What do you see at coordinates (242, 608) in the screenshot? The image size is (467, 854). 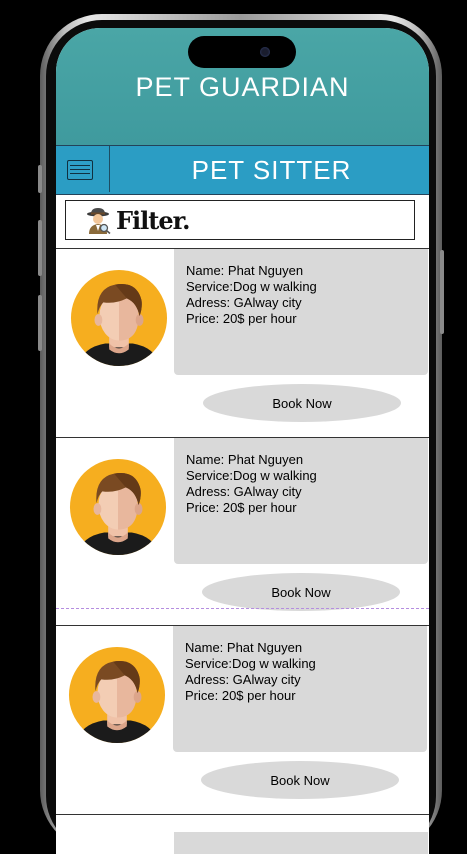 I see `guide-line` at bounding box center [242, 608].